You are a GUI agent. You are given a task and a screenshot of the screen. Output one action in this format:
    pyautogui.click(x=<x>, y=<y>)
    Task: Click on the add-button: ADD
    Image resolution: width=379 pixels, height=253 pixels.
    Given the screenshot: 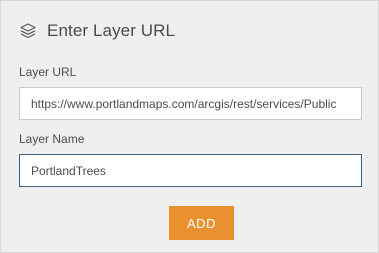 What is the action you would take?
    pyautogui.click(x=201, y=223)
    